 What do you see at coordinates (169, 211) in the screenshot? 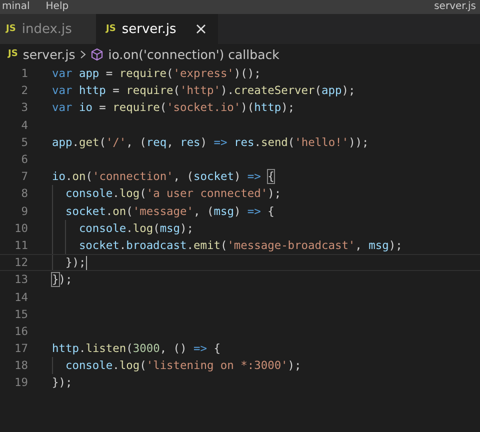
I see `code-line: socket.on('message', (msg) => {` at bounding box center [169, 211].